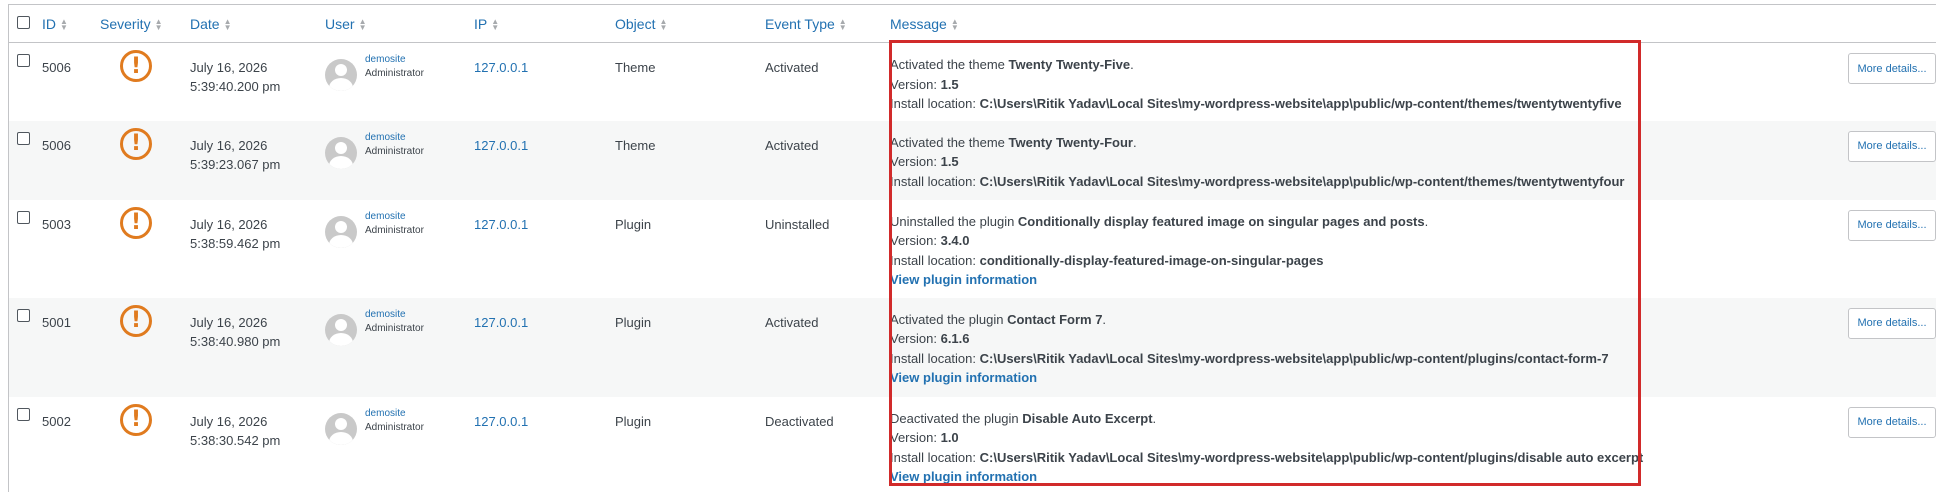 This screenshot has width=1944, height=492. I want to click on column-header-user: User ▲ ▼, so click(399, 24).